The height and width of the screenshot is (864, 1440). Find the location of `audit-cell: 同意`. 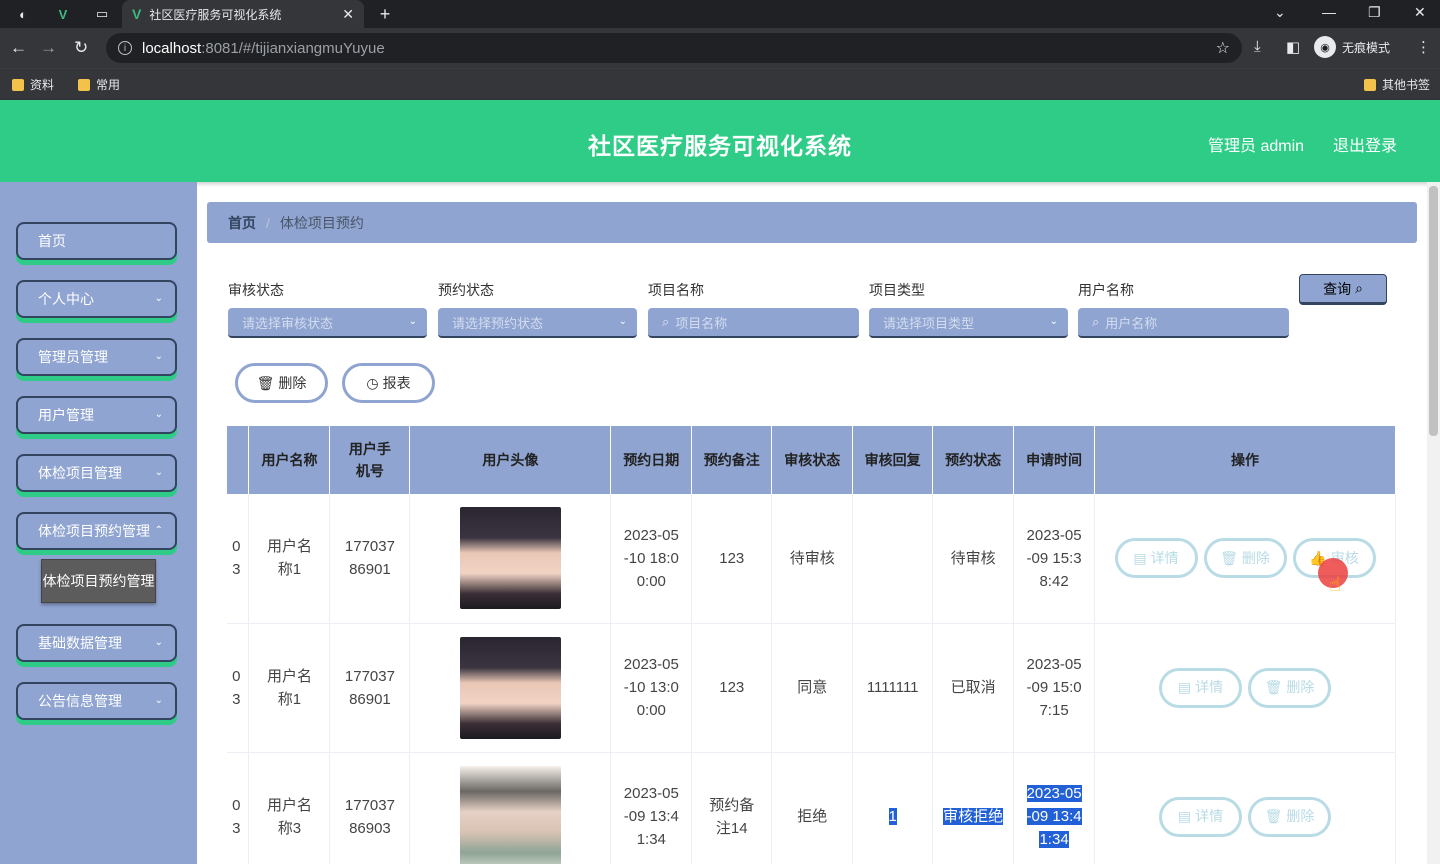

audit-cell: 同意 is located at coordinates (812, 688).